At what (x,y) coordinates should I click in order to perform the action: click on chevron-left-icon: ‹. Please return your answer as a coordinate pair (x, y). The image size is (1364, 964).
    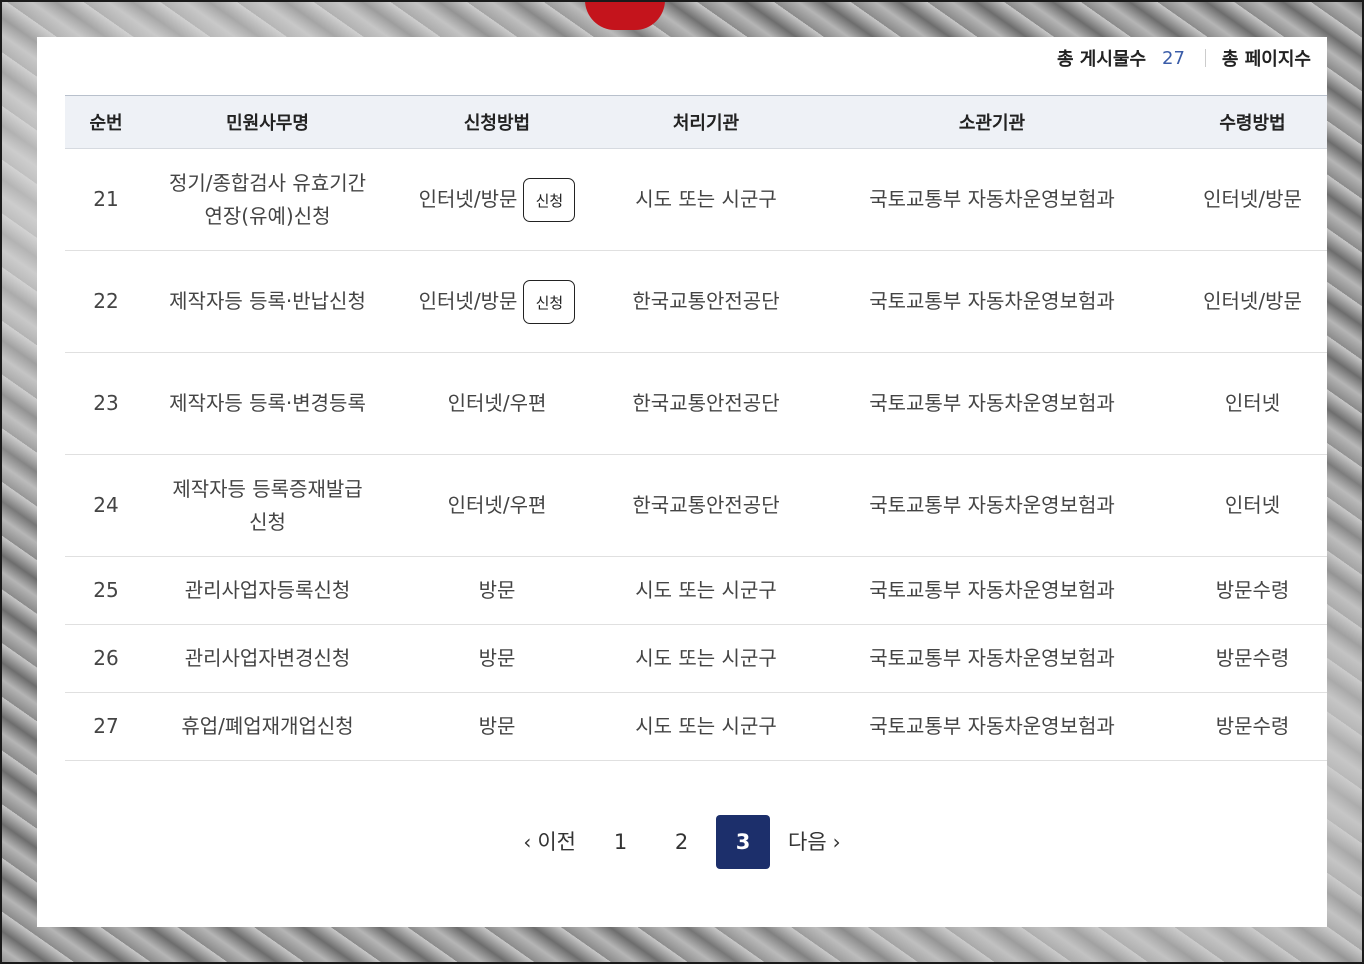
    Looking at the image, I should click on (527, 842).